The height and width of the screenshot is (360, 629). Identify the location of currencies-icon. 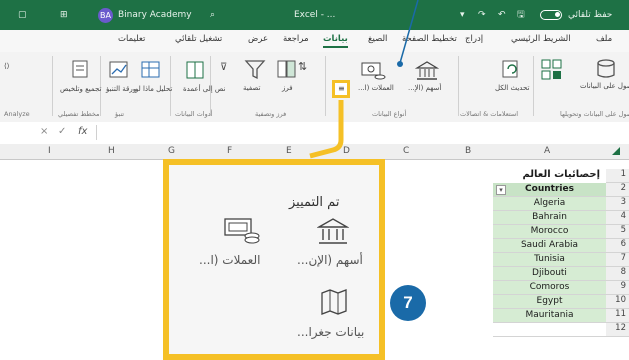
(242, 231).